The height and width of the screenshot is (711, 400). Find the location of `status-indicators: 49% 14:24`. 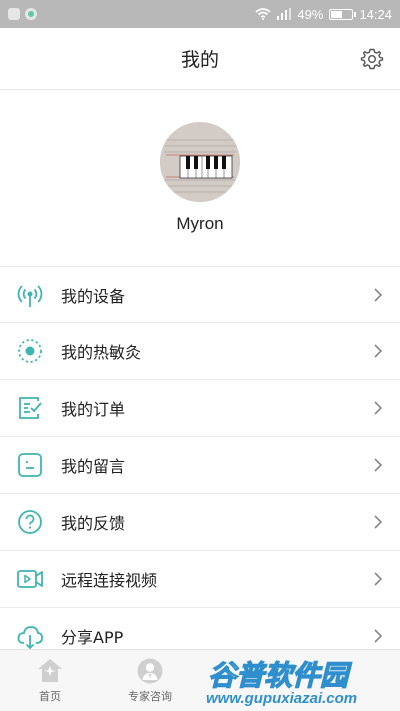

status-indicators: 49% 14:24 is located at coordinates (323, 14).